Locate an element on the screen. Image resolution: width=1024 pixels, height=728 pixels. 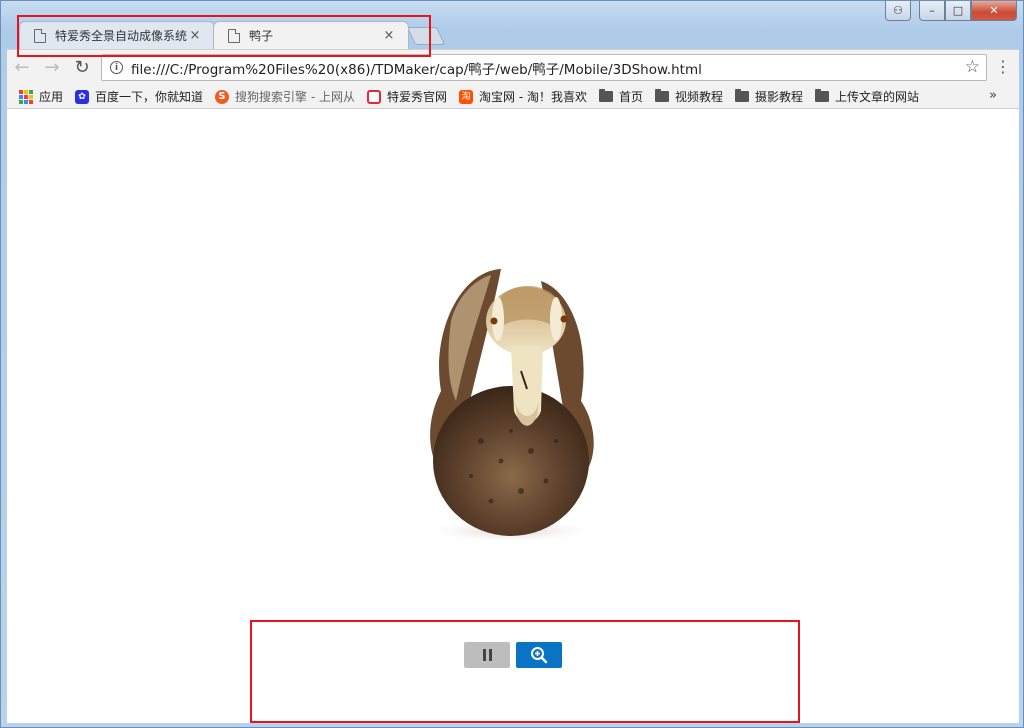
bookmark-taobao: 淘 淘宝网 - 淘！我喜欢 is located at coordinates (523, 96).